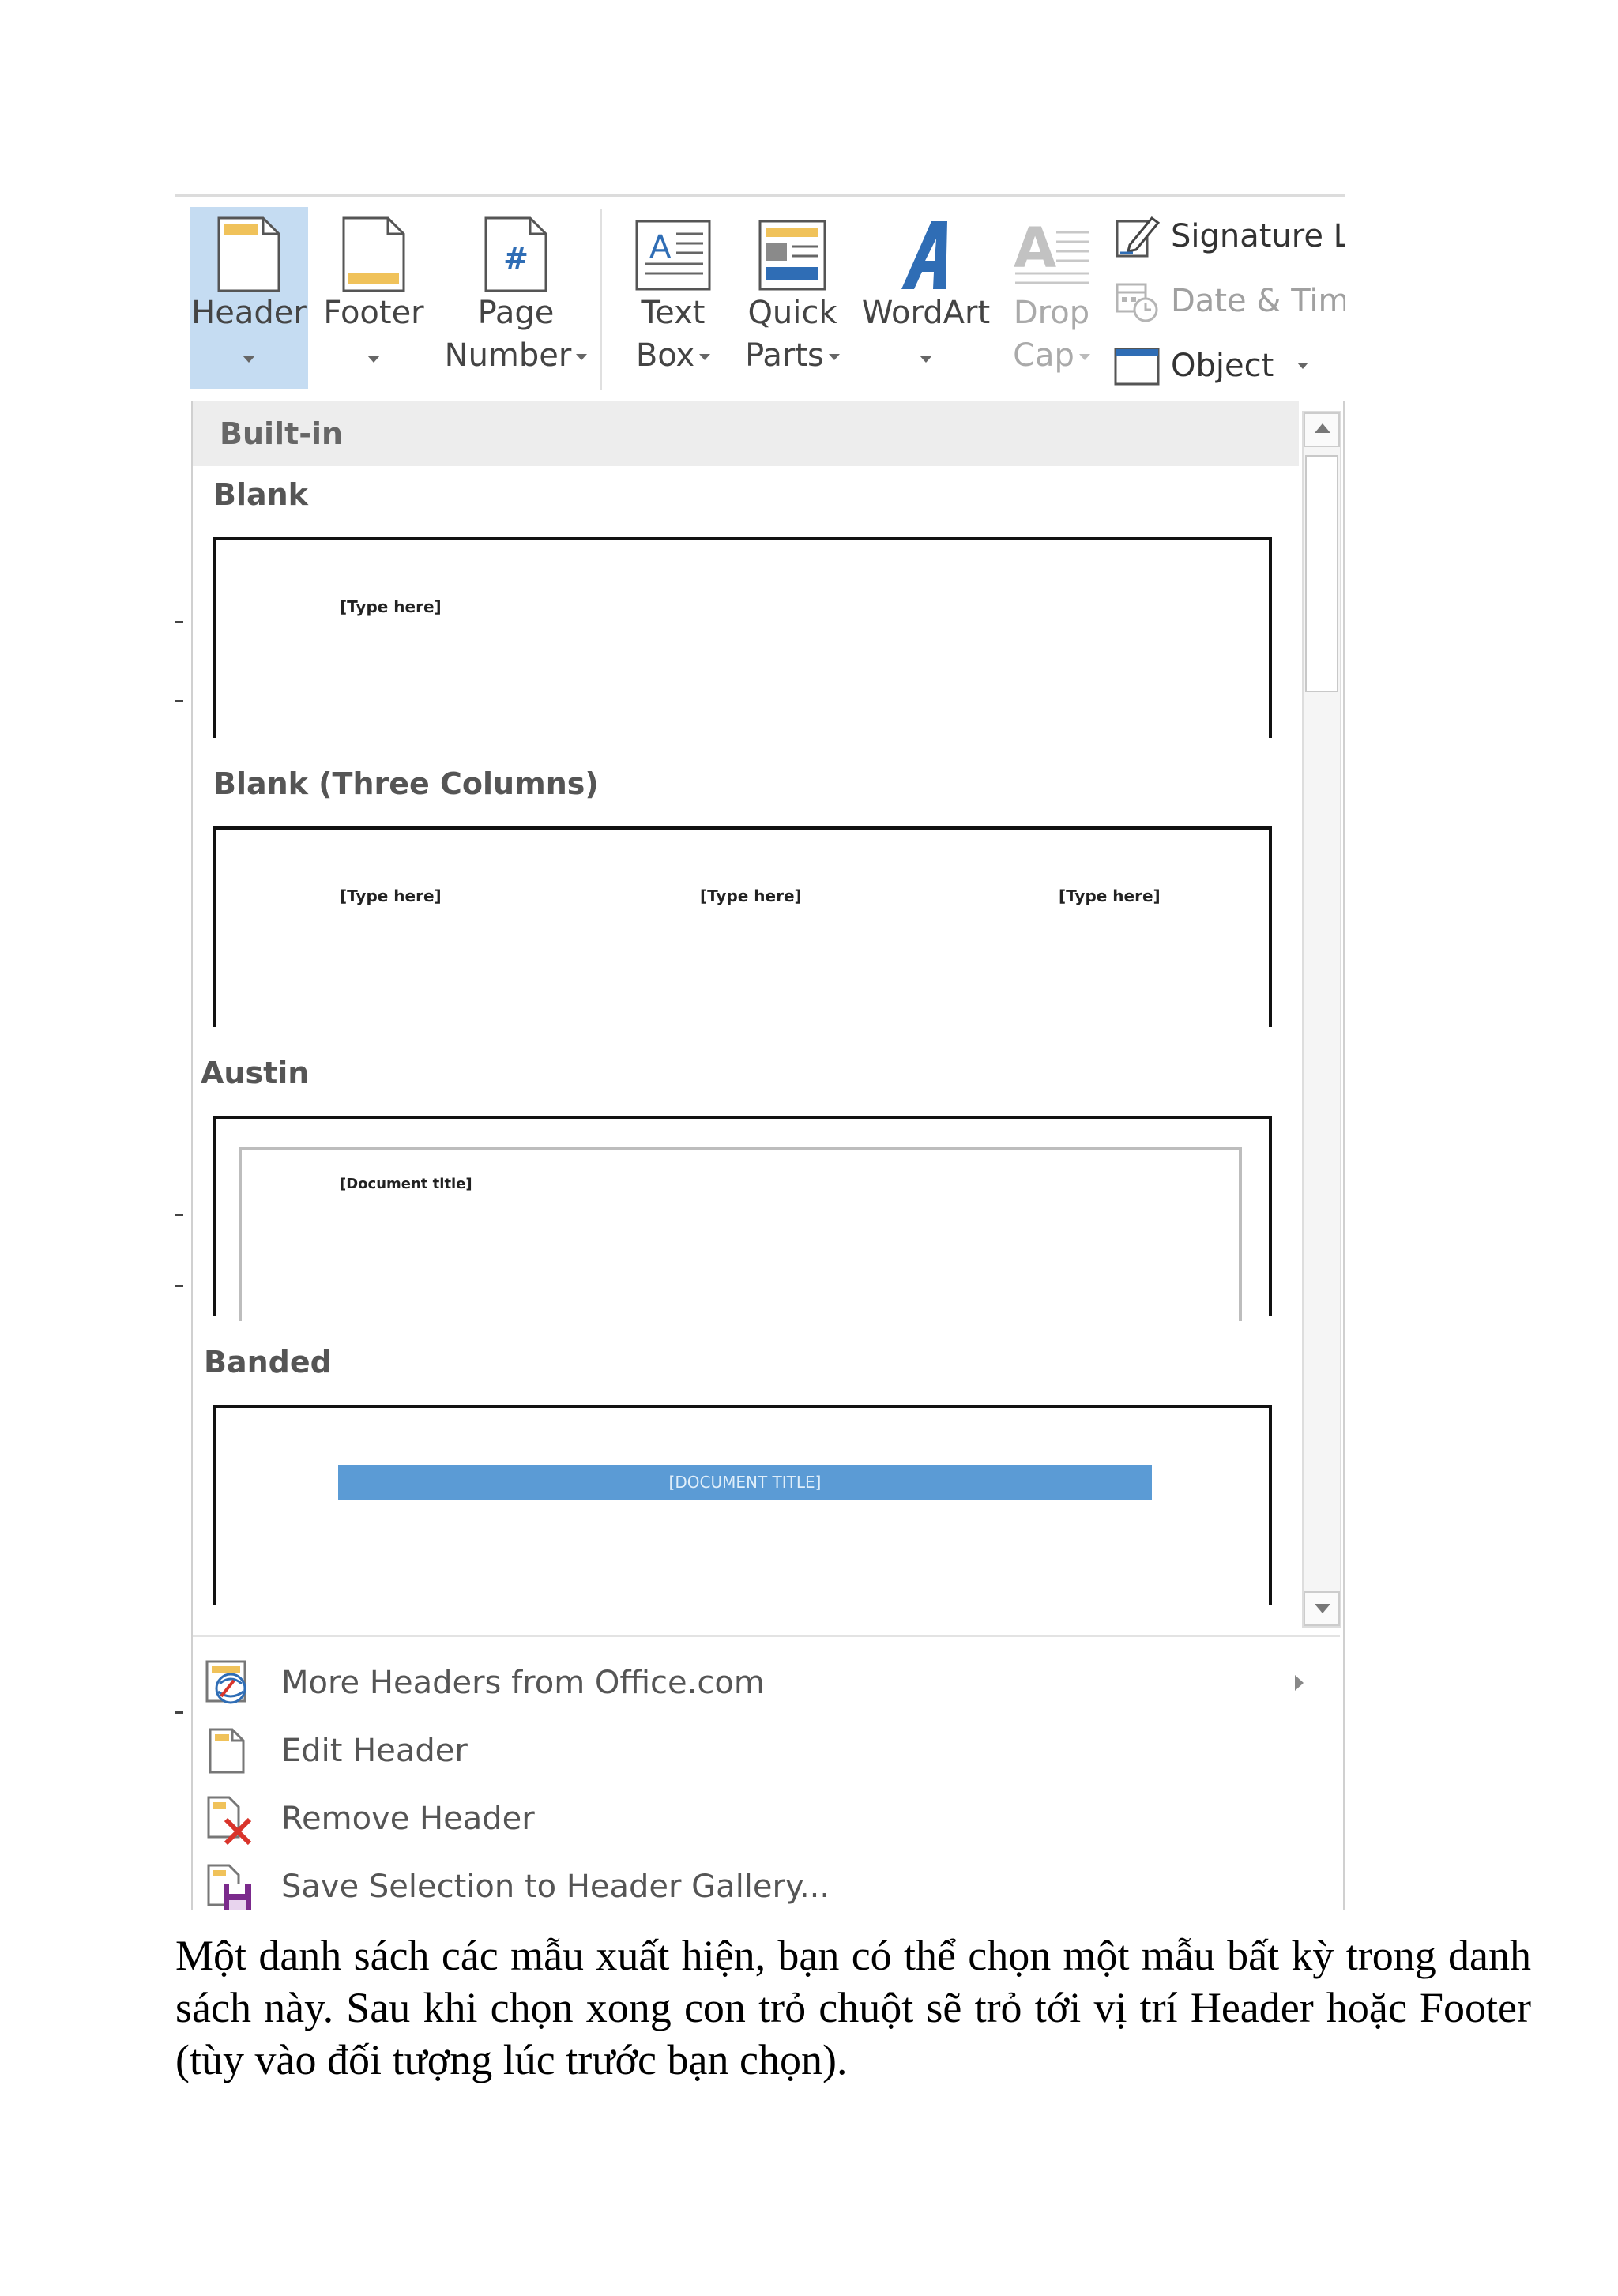 The width and height of the screenshot is (1618, 2296). What do you see at coordinates (374, 1751) in the screenshot?
I see `edit-header-label: Edit Header` at bounding box center [374, 1751].